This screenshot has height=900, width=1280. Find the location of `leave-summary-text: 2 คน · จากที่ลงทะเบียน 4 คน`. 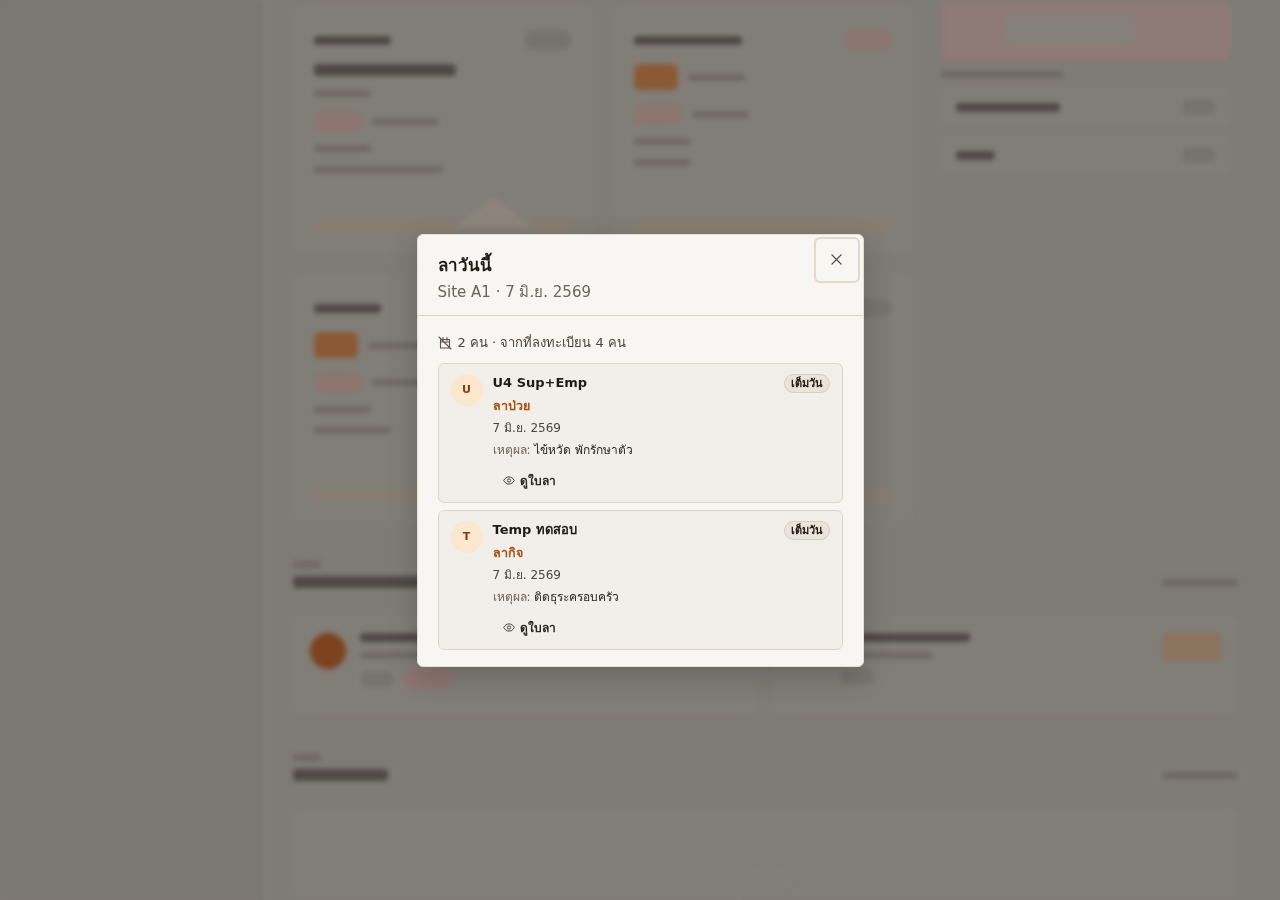

leave-summary-text: 2 คน · จากที่ลงทะเบียน 4 คน is located at coordinates (541, 342).